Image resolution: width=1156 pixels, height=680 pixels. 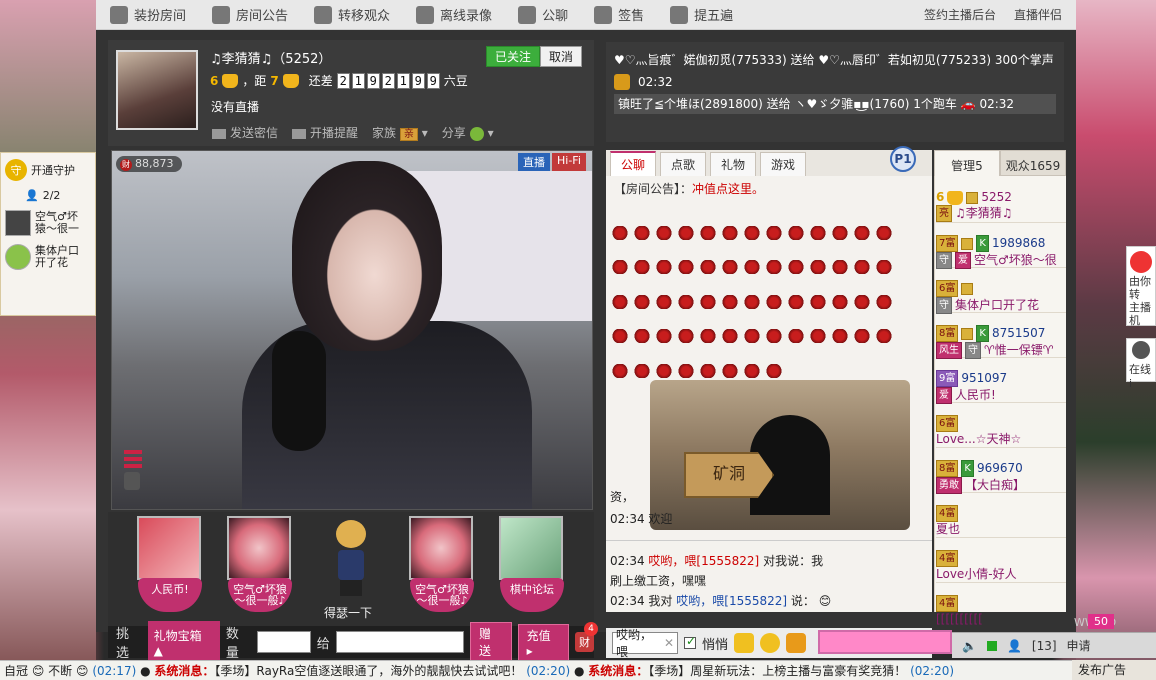 I want to click on mail-icon, so click(x=219, y=133).